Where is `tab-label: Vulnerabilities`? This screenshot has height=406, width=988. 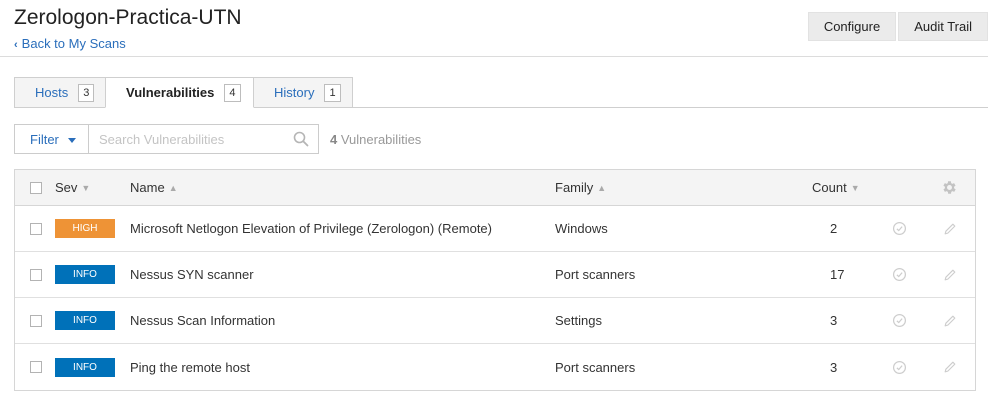
tab-label: Vulnerabilities is located at coordinates (170, 92).